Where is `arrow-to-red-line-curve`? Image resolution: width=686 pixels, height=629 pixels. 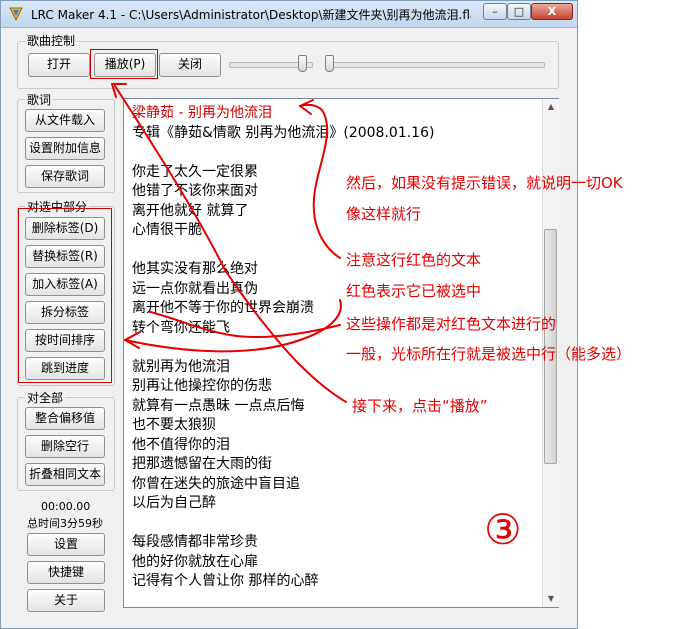
arrow-to-red-line-curve is located at coordinates (320, 181).